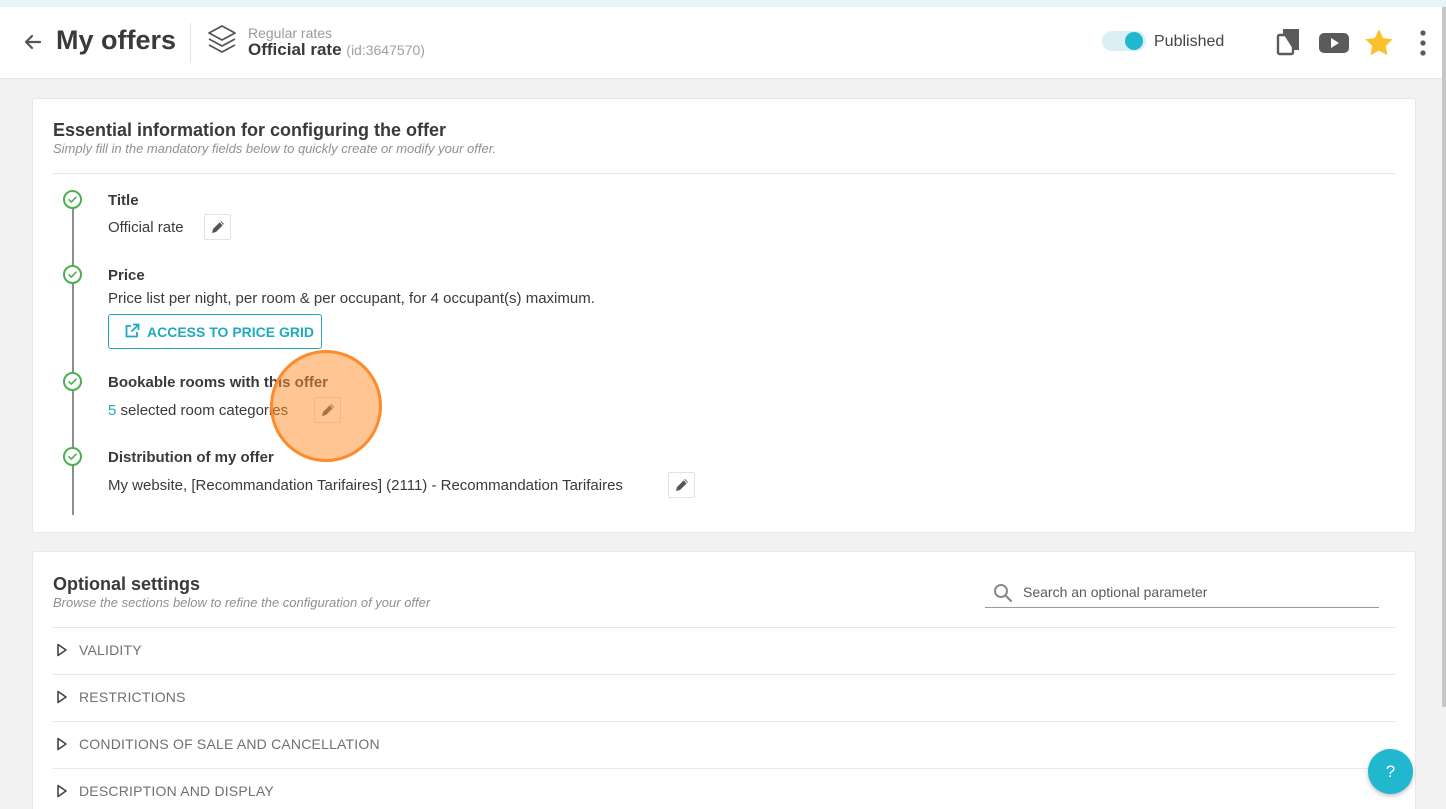  What do you see at coordinates (204, 410) in the screenshot?
I see `room-count-text: selected room categories` at bounding box center [204, 410].